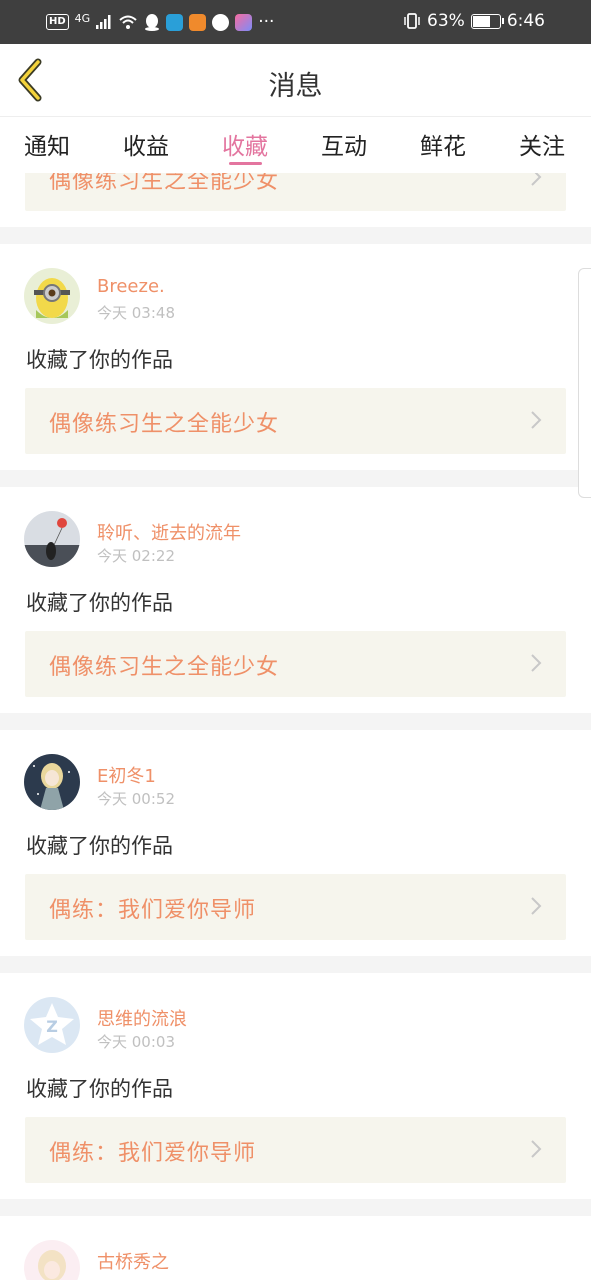  I want to click on status-left: HD 4G ···, so click(160, 22).